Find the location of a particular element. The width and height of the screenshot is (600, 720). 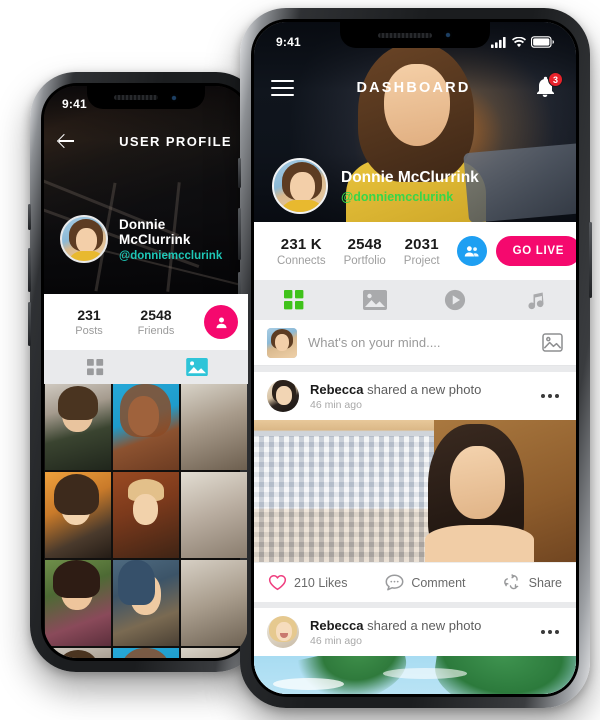

left-stats-bar: 231 Posts 2548 Friends is located at coordinates (146, 322).